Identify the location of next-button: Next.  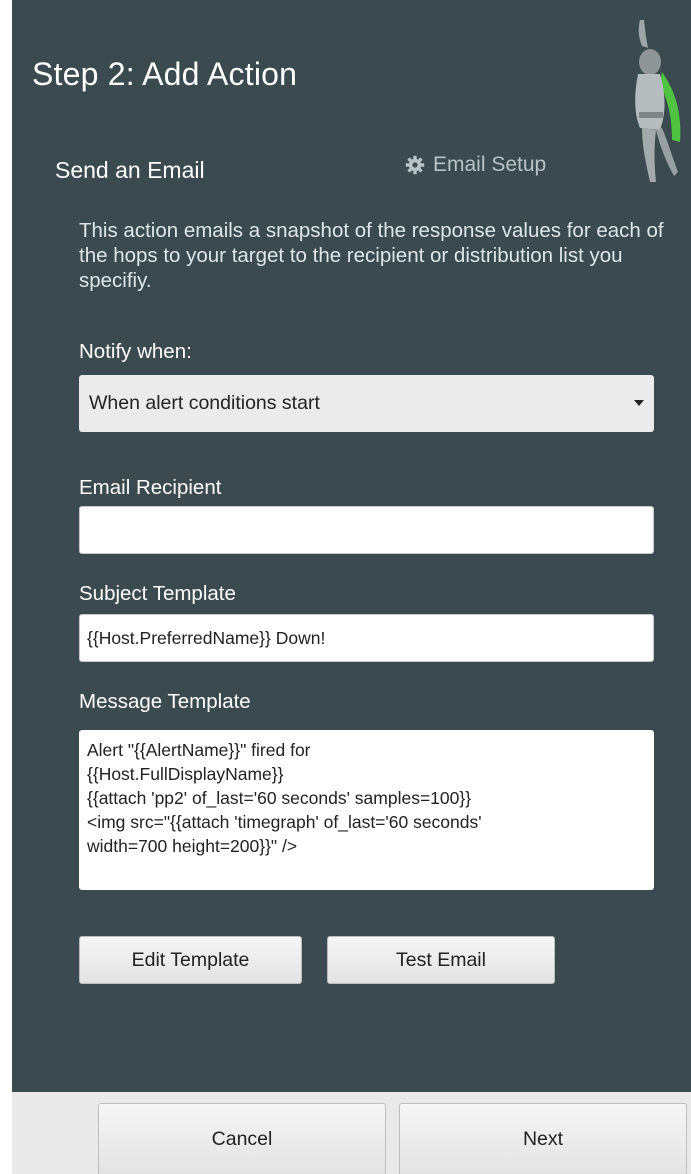
(543, 1138).